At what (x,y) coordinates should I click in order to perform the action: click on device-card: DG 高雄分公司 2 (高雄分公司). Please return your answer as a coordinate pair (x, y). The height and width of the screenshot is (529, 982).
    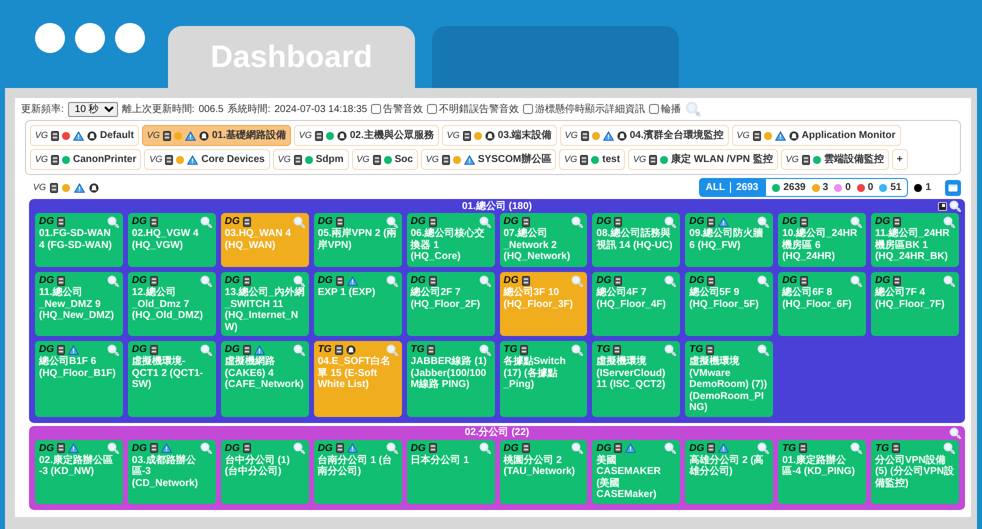
    Looking at the image, I should click on (729, 472).